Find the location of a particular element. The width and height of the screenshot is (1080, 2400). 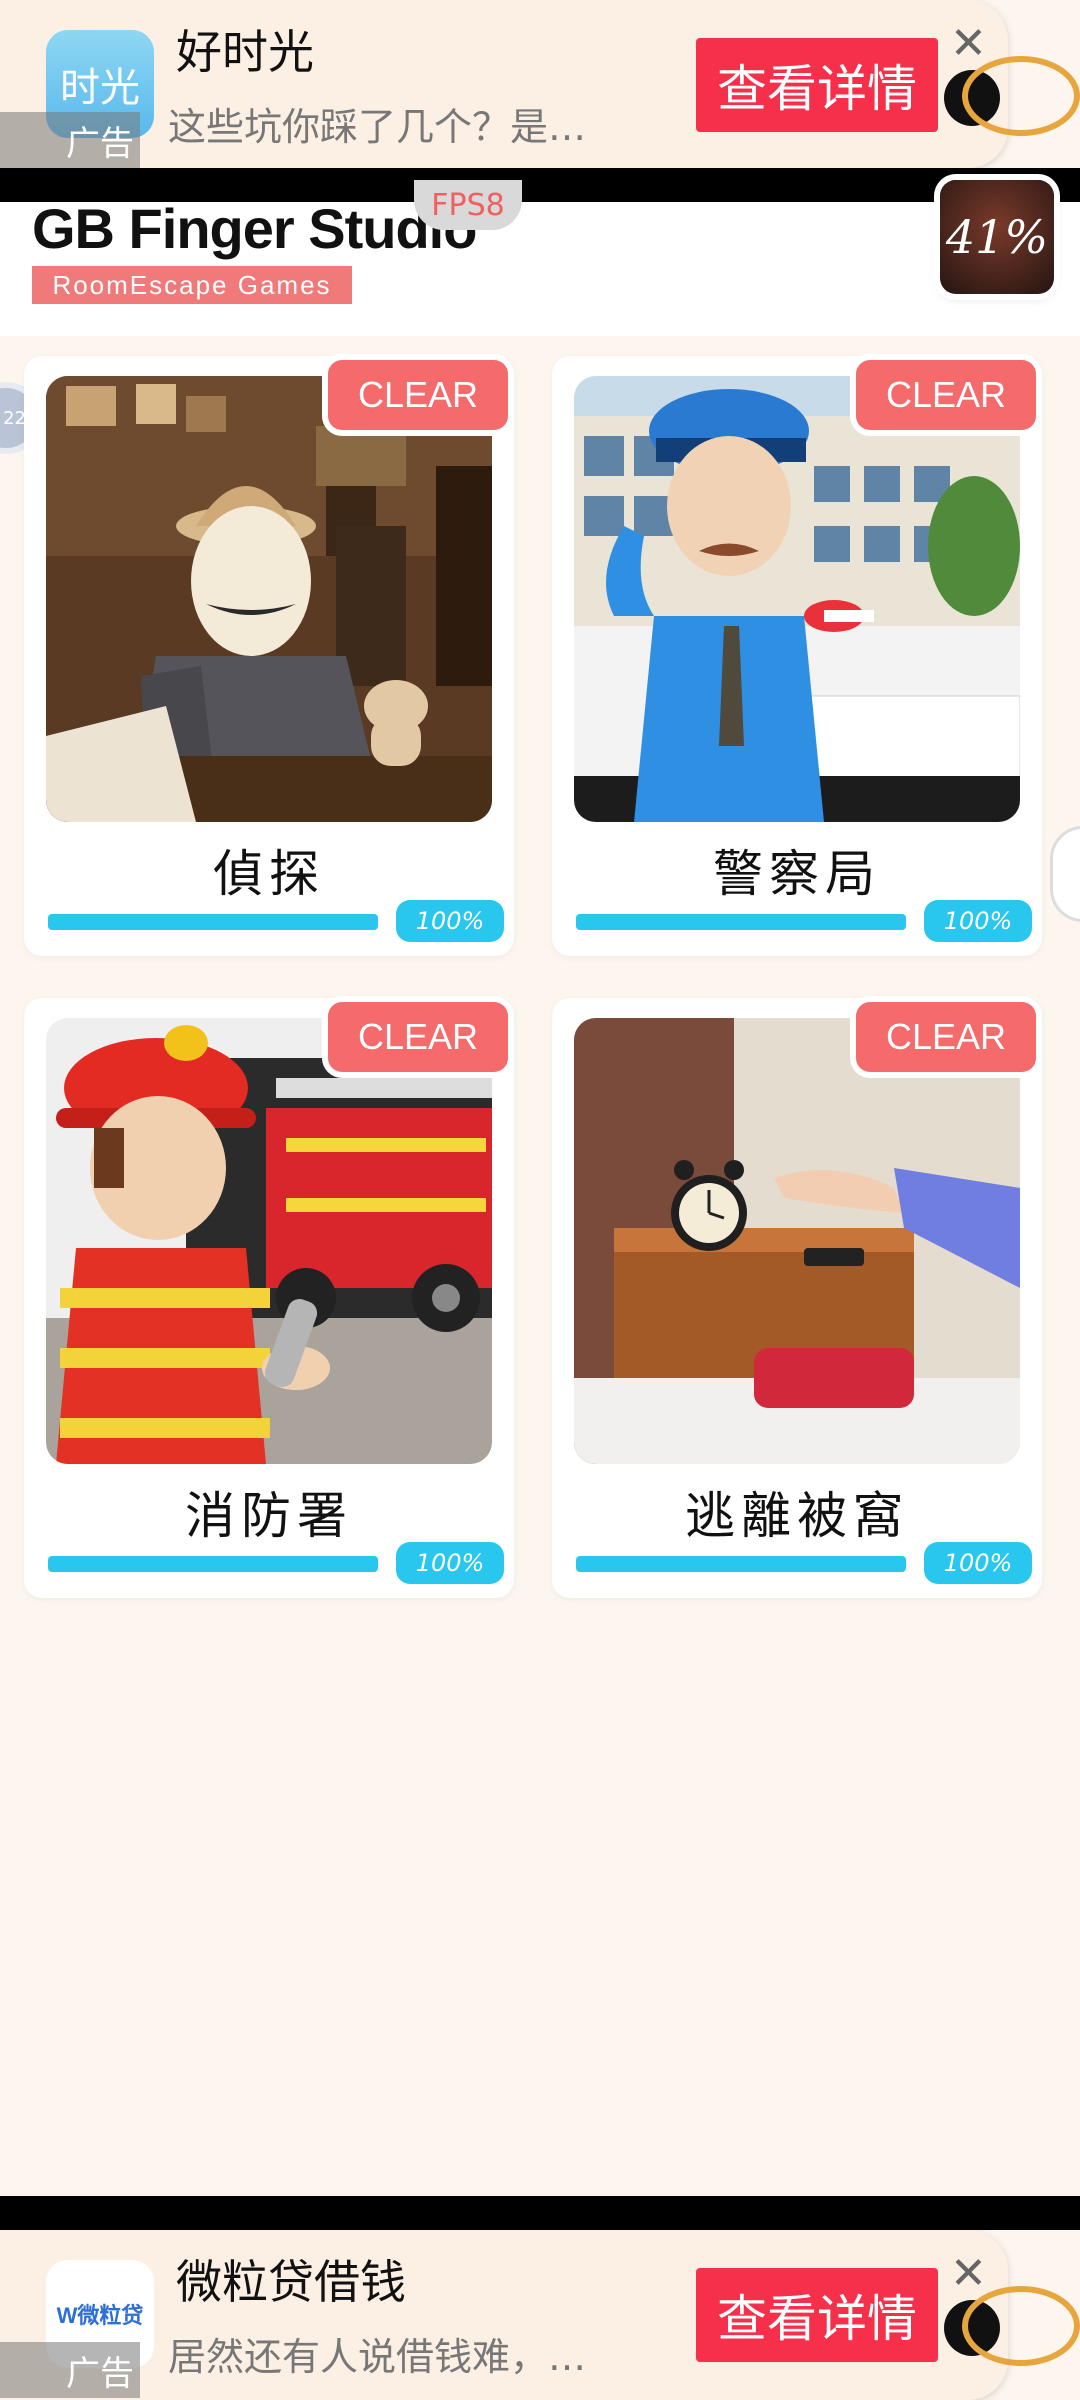

card-title: 逃離被窩 is located at coordinates (797, 1516).